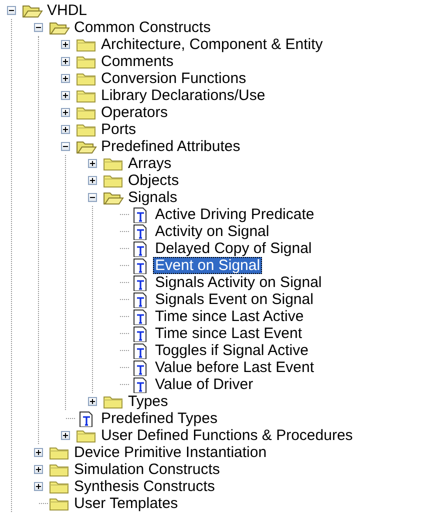  I want to click on tree-item: Value before Last Event, so click(234, 367).